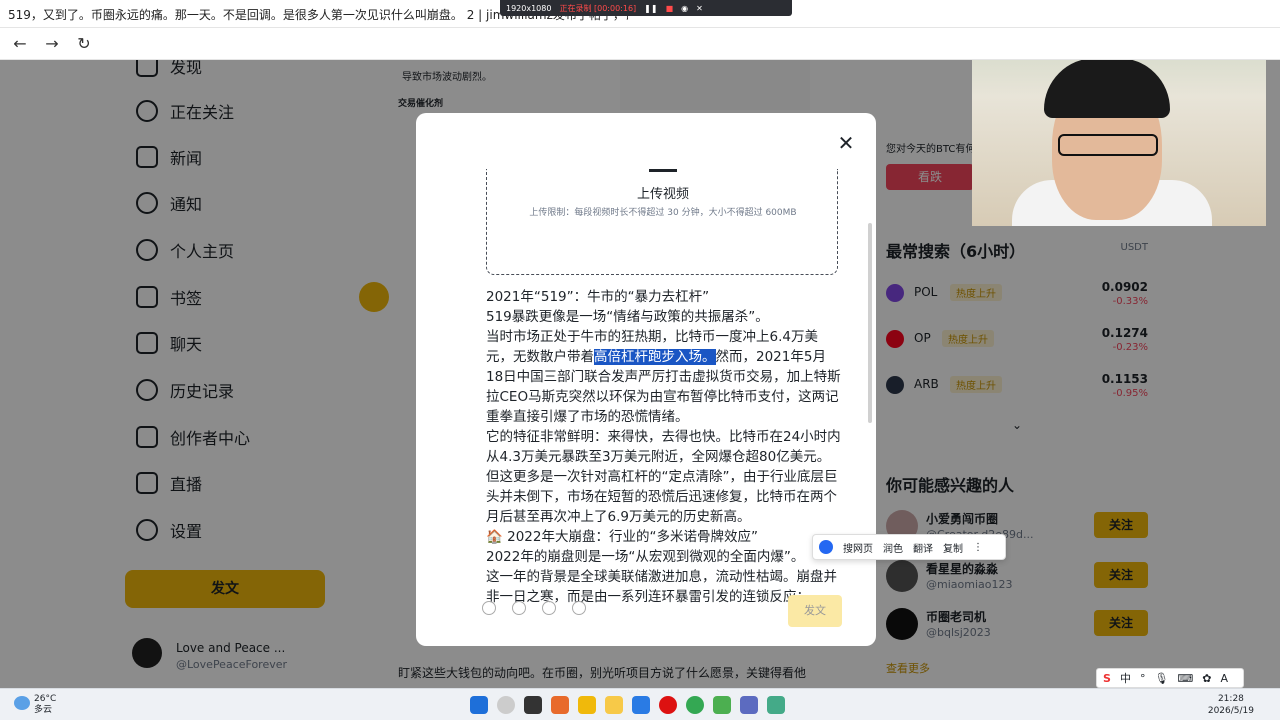 This screenshot has width=1280, height=720. Describe the element at coordinates (1185, 678) in the screenshot. I see `keyboard-icon: ⌨` at that location.